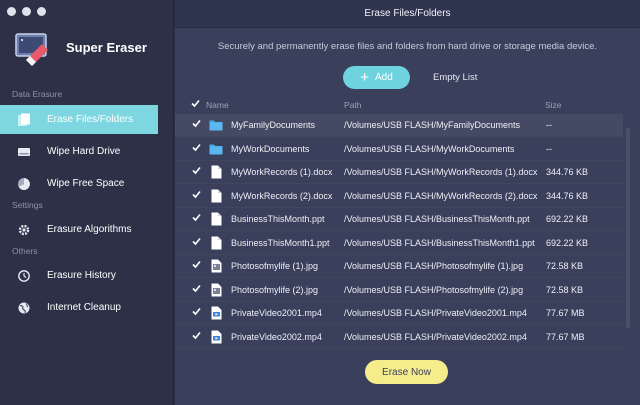 The image size is (640, 405). What do you see at coordinates (280, 242) in the screenshot?
I see `file-name: BusinessThisMonth1.ppt` at bounding box center [280, 242].